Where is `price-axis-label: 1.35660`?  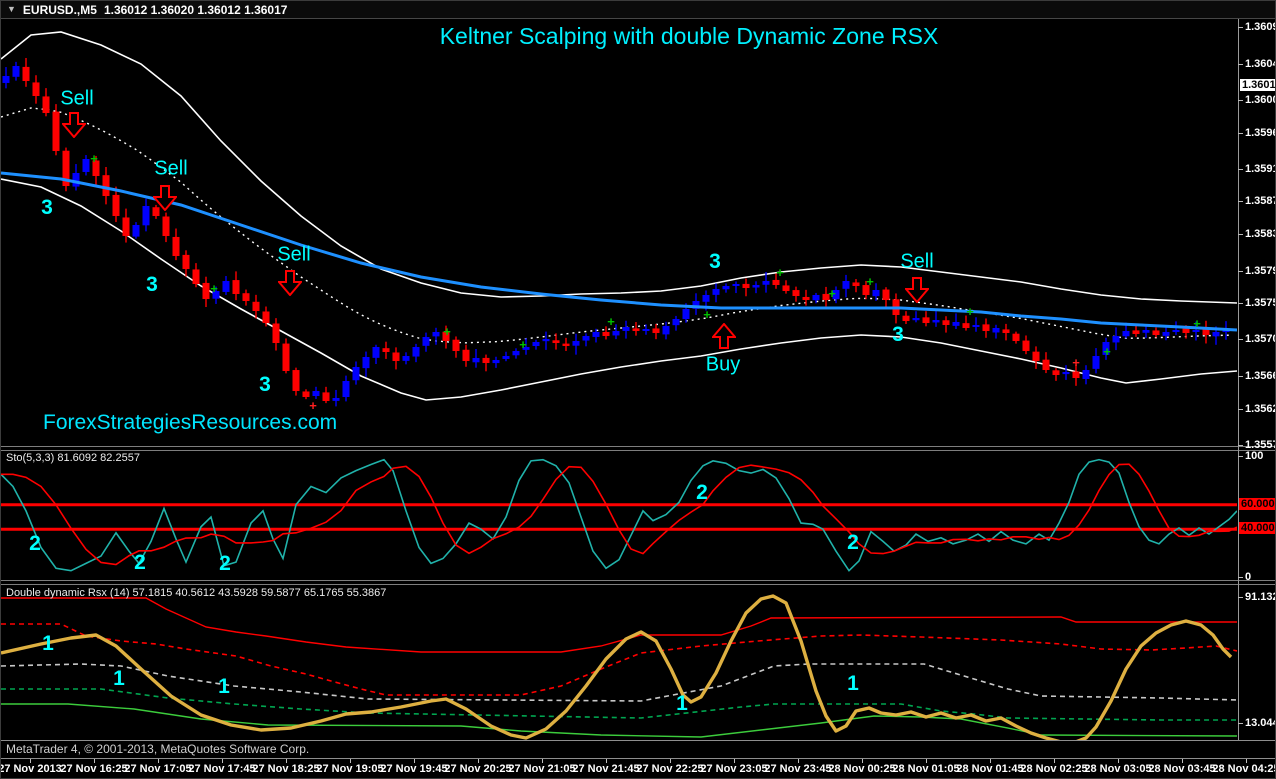 price-axis-label: 1.35660 is located at coordinates (1256, 376).